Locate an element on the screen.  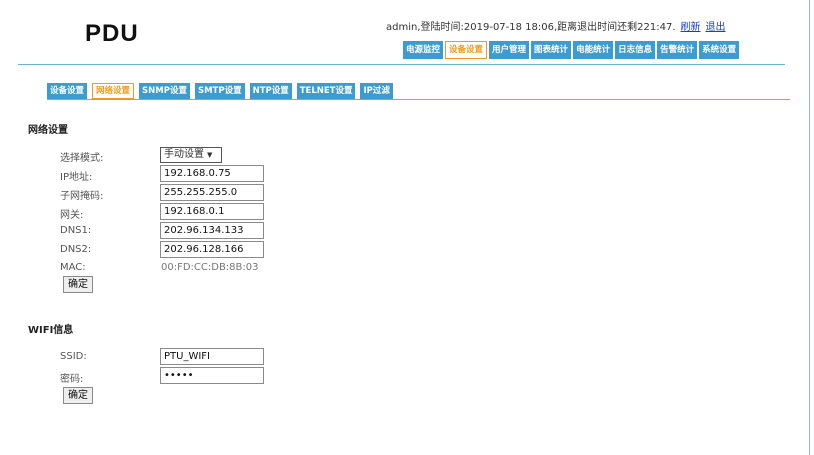
main-nav-alarm-stats: 告警统计 is located at coordinates (677, 50).